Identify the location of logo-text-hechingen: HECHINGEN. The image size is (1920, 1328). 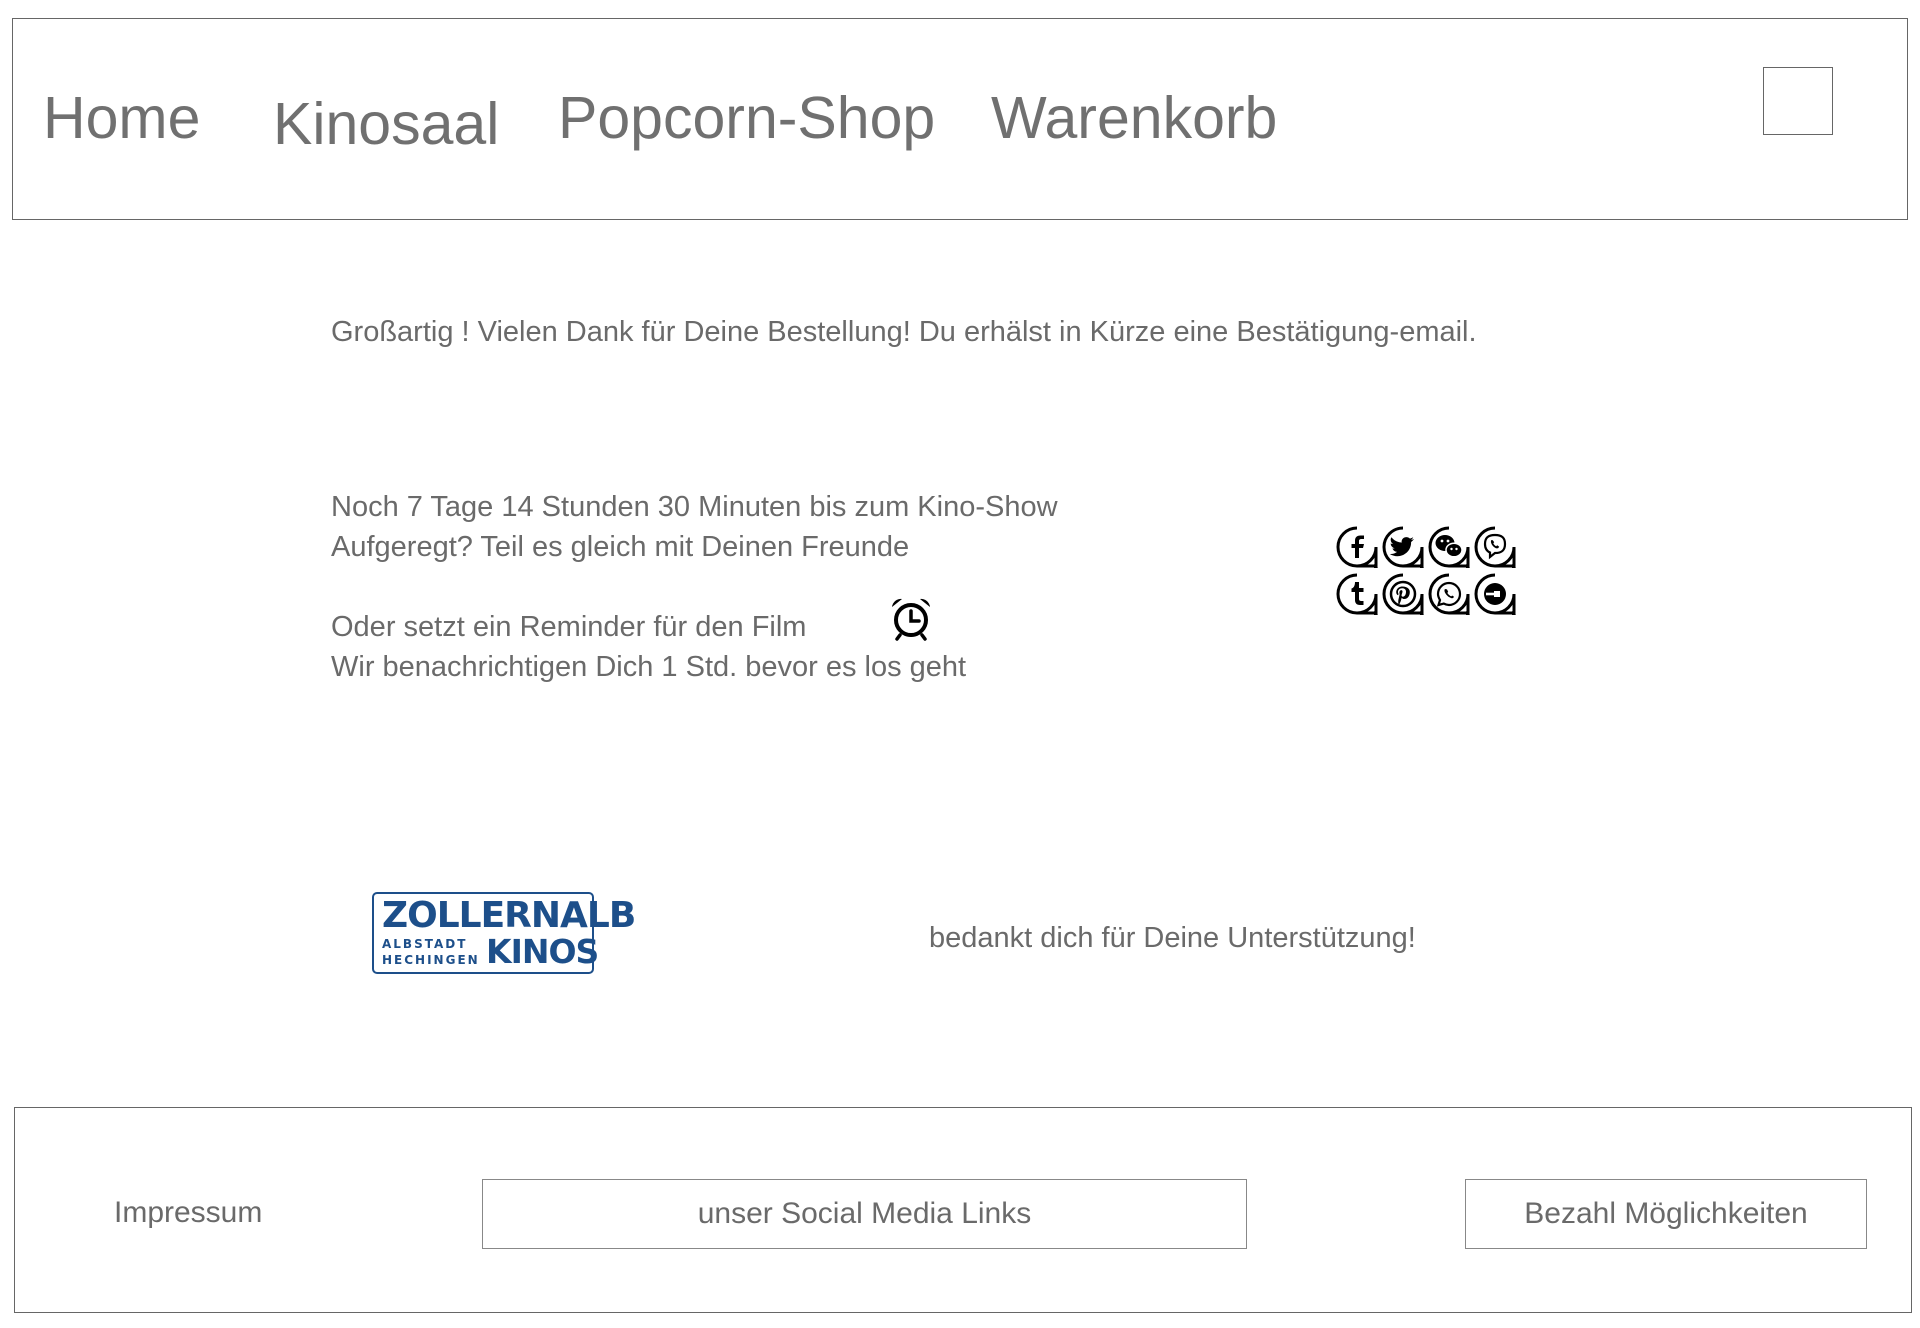
(431, 960).